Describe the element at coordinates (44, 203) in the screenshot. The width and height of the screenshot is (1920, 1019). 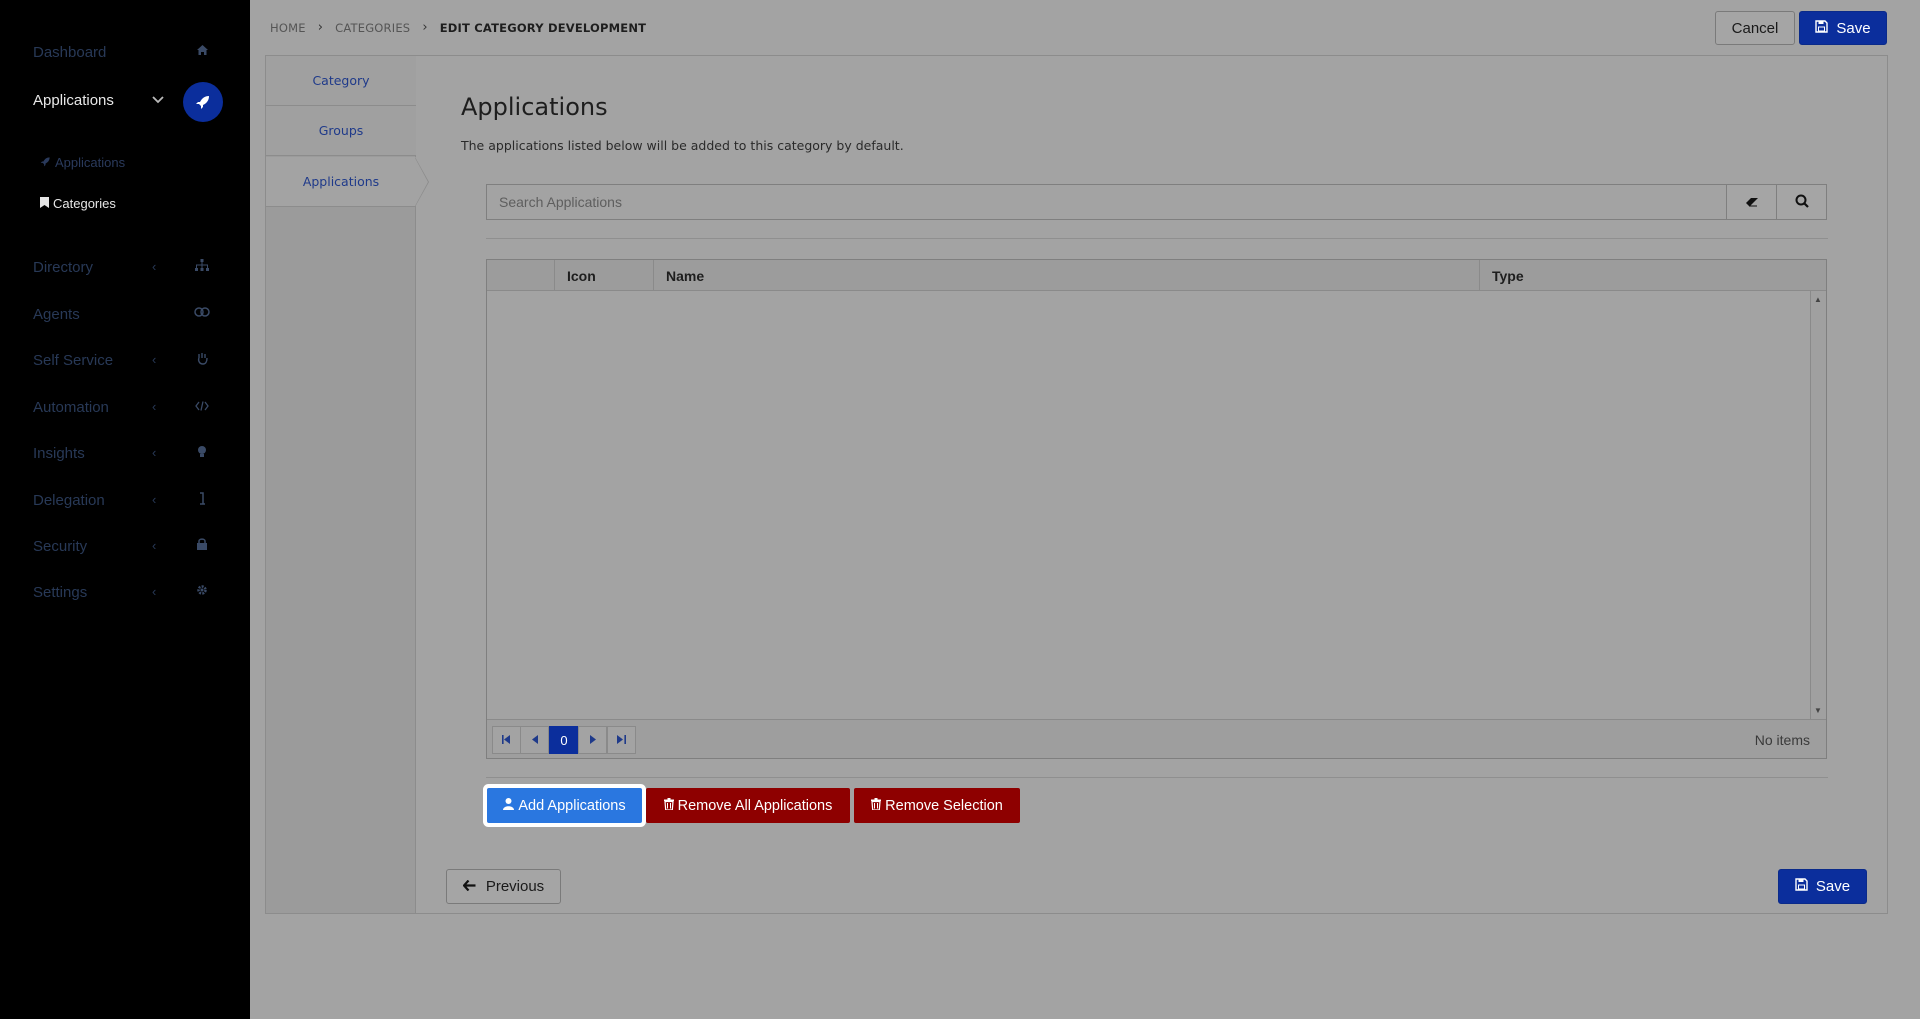
I see `bookmark-icon` at that location.